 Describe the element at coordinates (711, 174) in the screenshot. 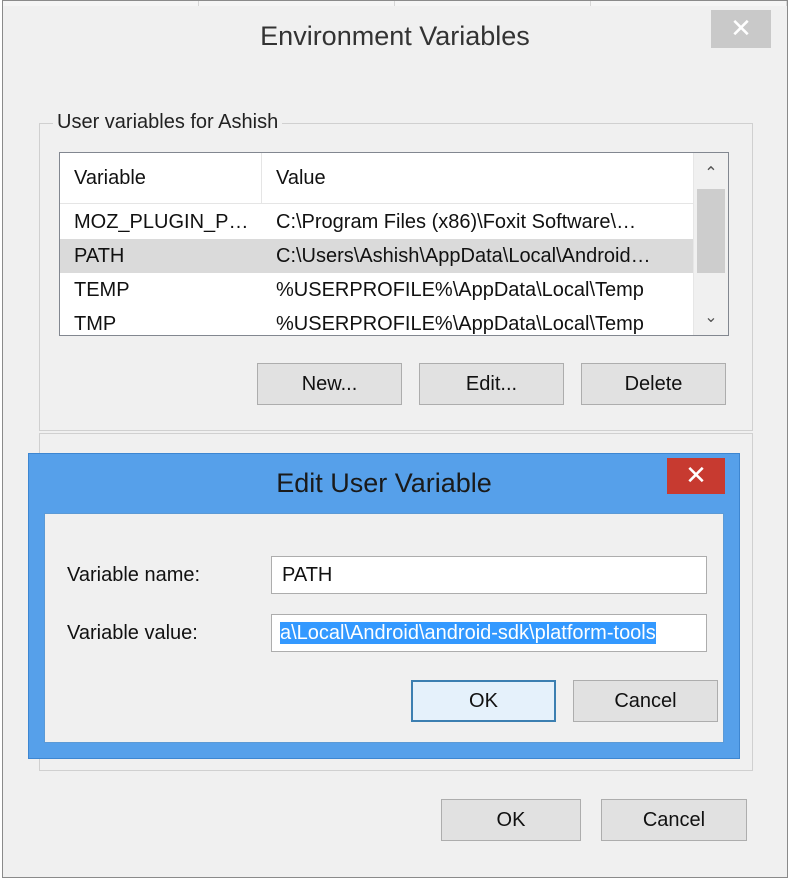

I see `scroll-up-icon: ⌃` at that location.